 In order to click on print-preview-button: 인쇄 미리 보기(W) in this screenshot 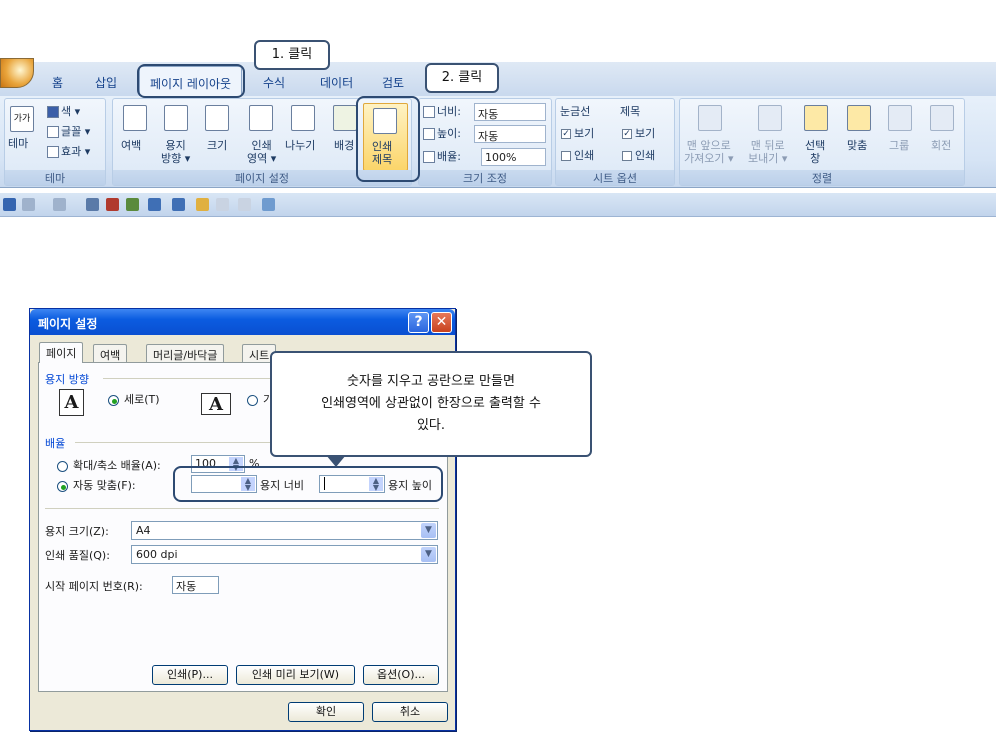, I will do `click(295, 675)`.